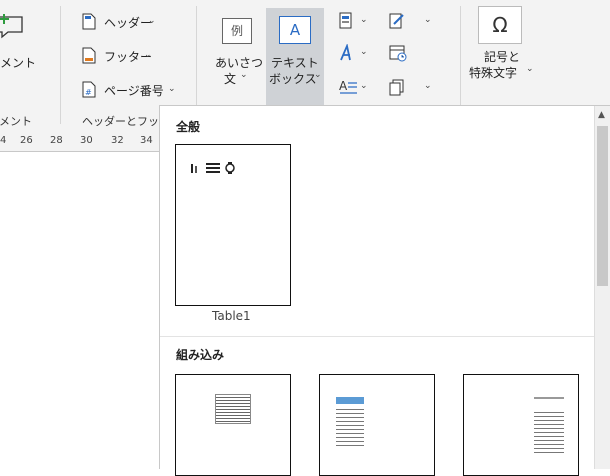 The width and height of the screenshot is (610, 476). What do you see at coordinates (3, 140) in the screenshot?
I see `ruler-tick: 4` at bounding box center [3, 140].